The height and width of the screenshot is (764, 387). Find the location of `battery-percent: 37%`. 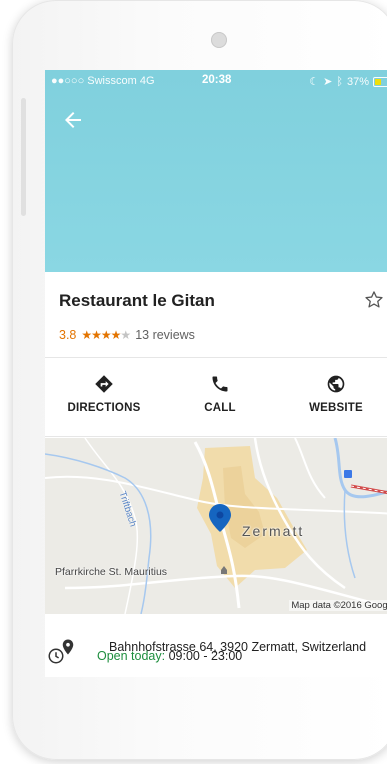

battery-percent: 37% is located at coordinates (357, 81).